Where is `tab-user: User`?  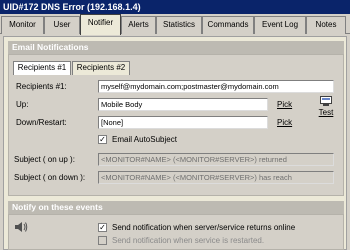 tab-user: User is located at coordinates (62, 25).